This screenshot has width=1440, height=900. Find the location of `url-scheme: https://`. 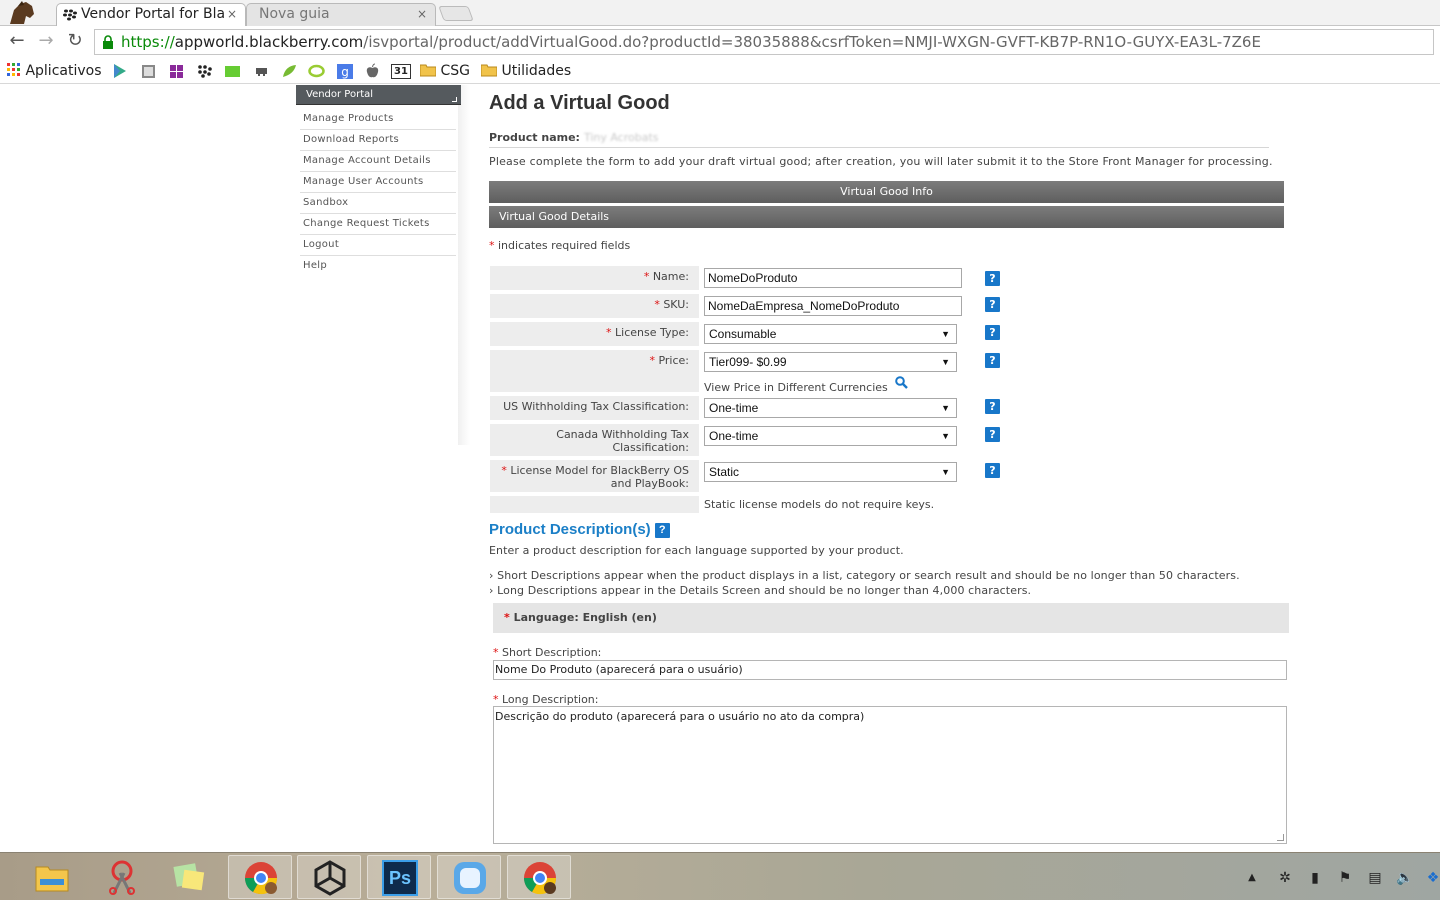

url-scheme: https:// is located at coordinates (148, 42).